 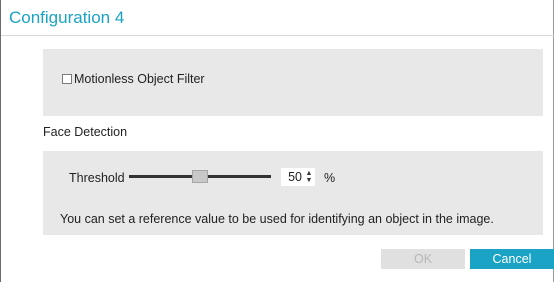 I want to click on face-detection-heading: Face Detection, so click(x=85, y=132).